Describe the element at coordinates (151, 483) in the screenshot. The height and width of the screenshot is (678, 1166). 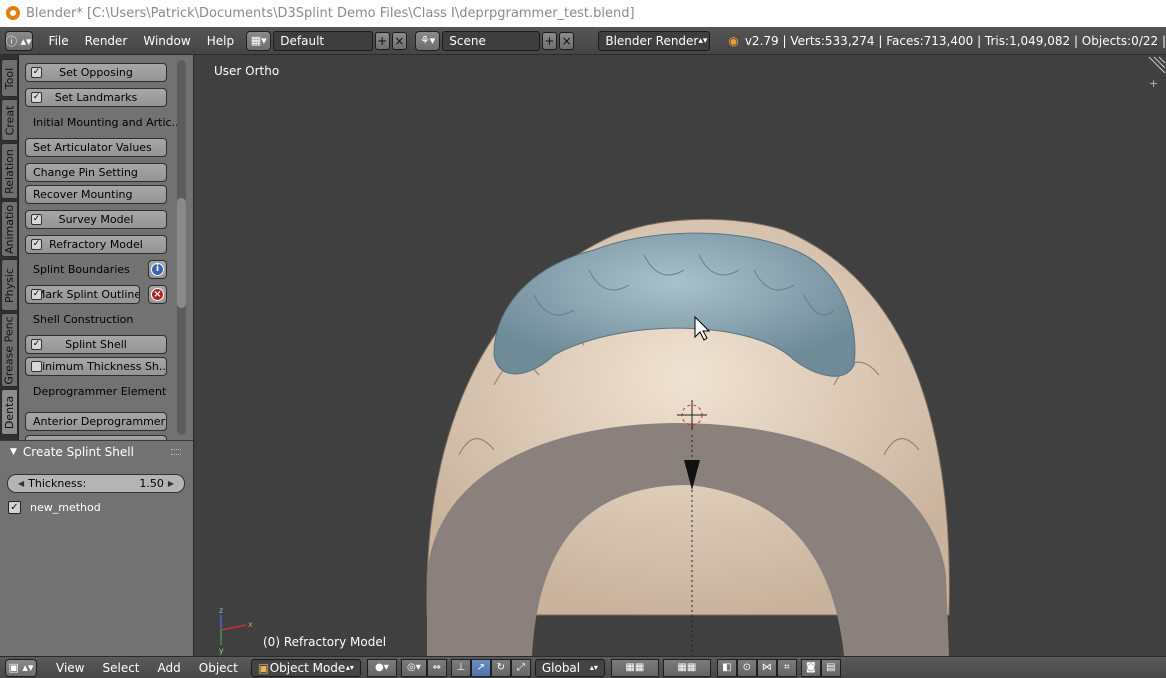
I see `thickness-value: 1.50` at that location.